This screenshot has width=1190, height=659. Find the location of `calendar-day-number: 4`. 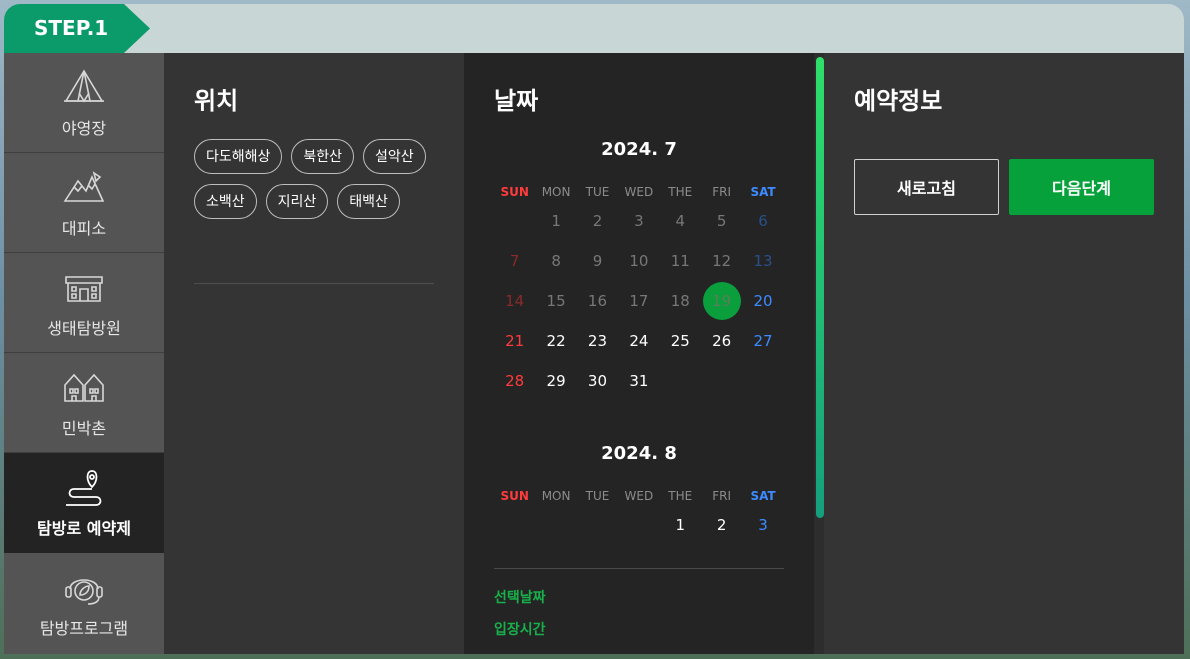

calendar-day-number: 4 is located at coordinates (680, 221).